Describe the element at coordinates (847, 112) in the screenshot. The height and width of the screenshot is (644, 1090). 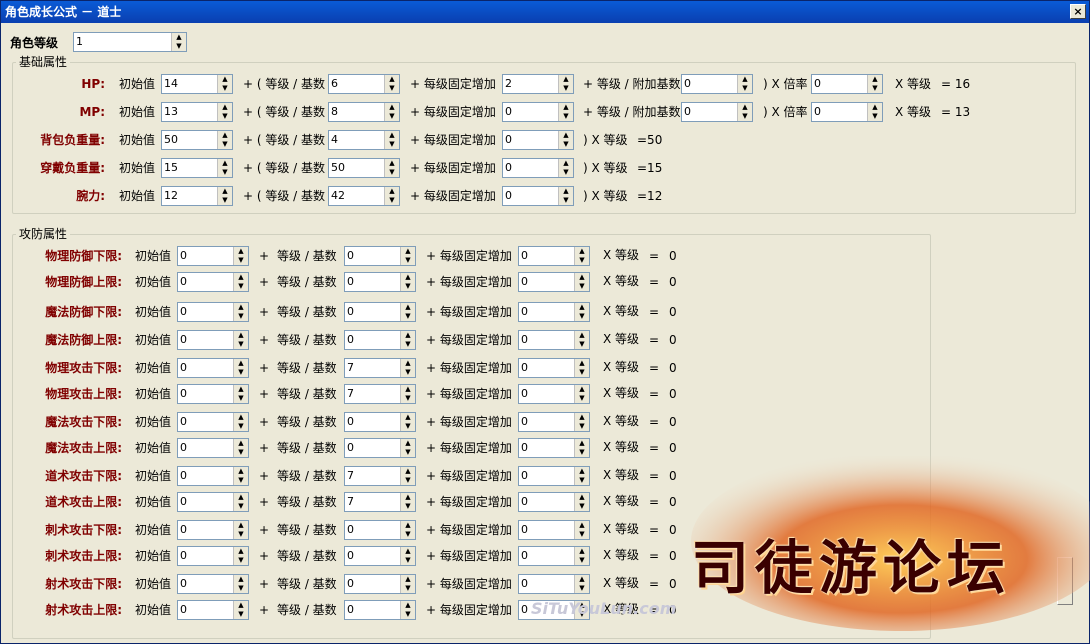
I see `rate-input: 0 ▲ ▼` at that location.